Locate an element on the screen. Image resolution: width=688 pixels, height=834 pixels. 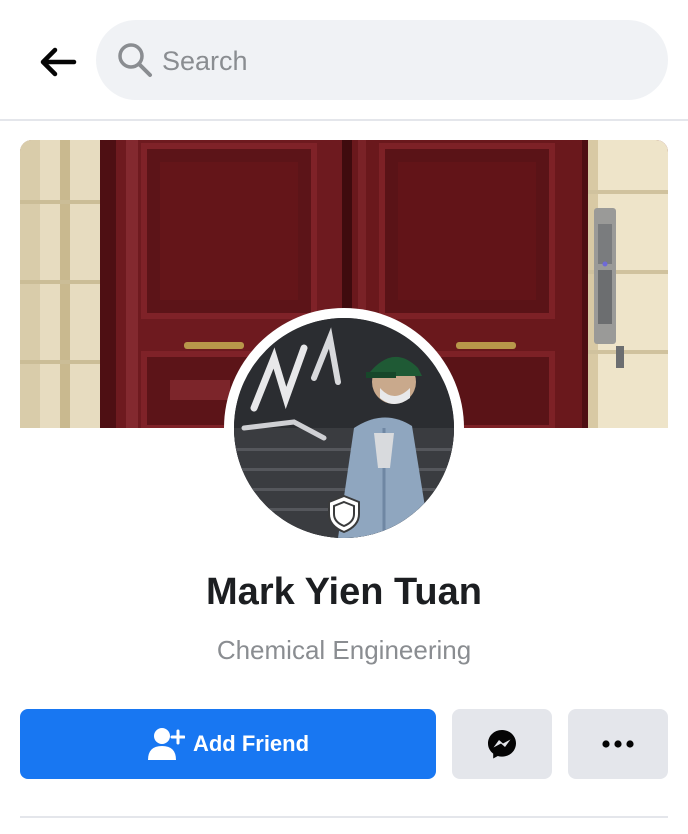
search-input is located at coordinates (407, 61).